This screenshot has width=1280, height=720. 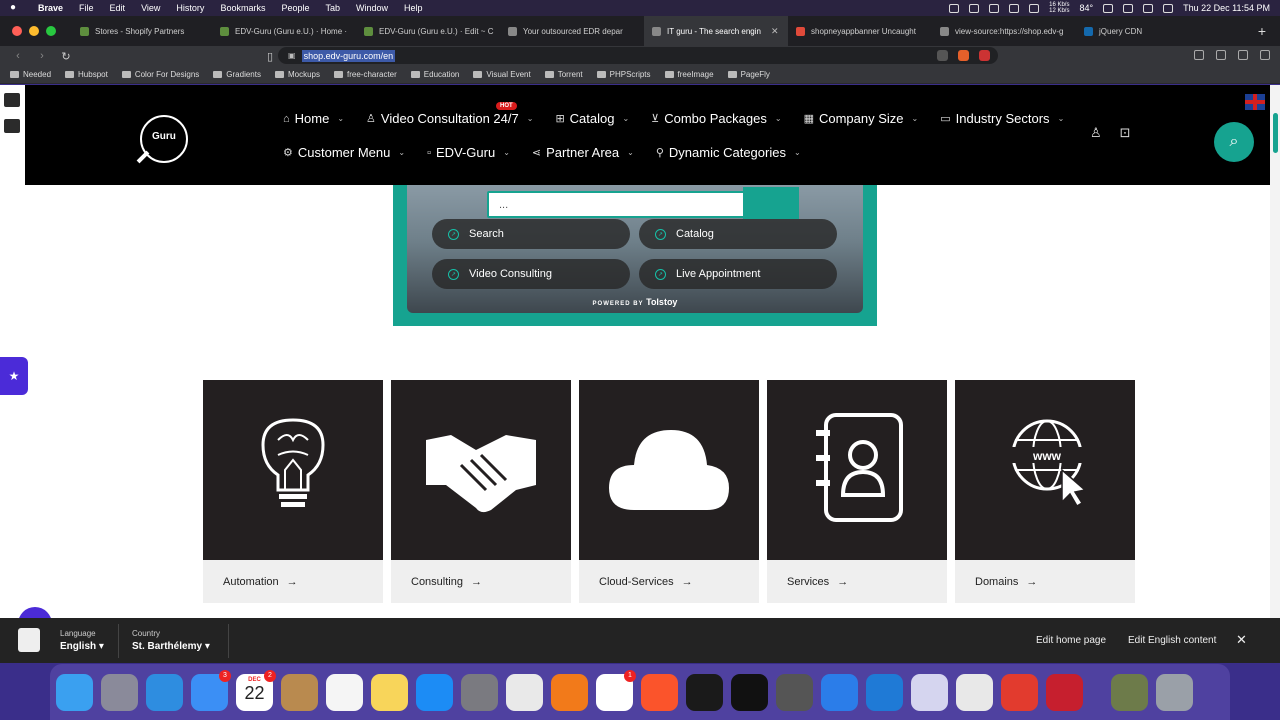 What do you see at coordinates (171, 646) in the screenshot?
I see `country-select: St. Barthélemy ▾` at bounding box center [171, 646].